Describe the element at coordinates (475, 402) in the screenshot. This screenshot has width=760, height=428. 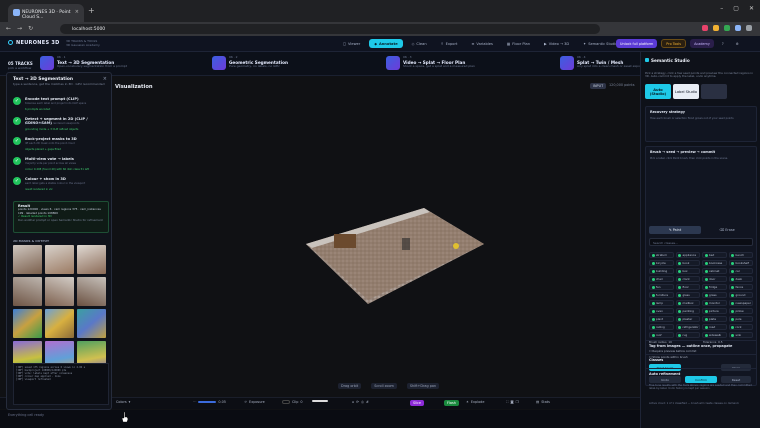
I see `explode-button: ✶ Explode` at that location.